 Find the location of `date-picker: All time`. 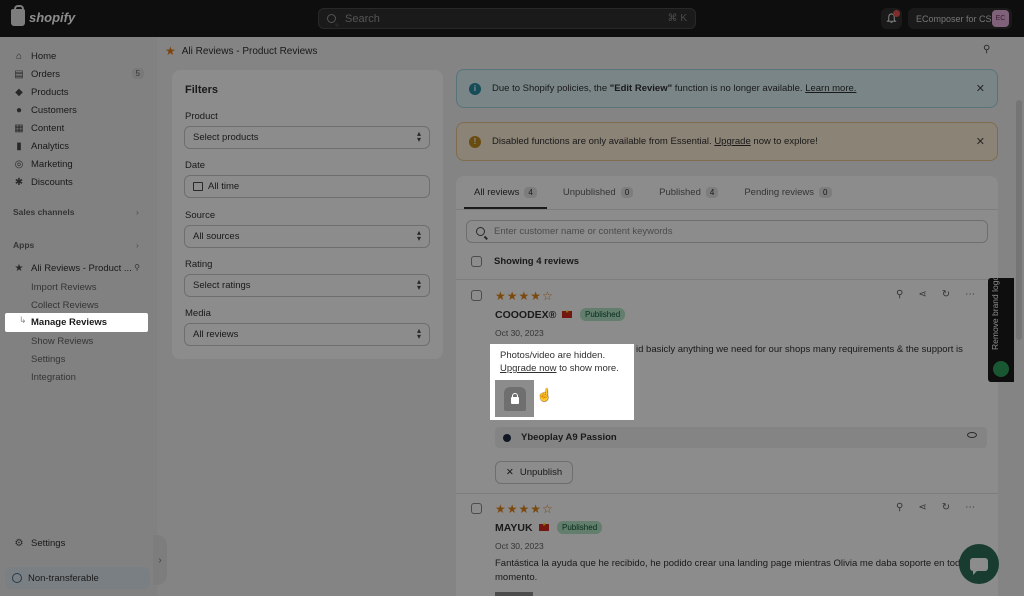

date-picker: All time is located at coordinates (307, 186).